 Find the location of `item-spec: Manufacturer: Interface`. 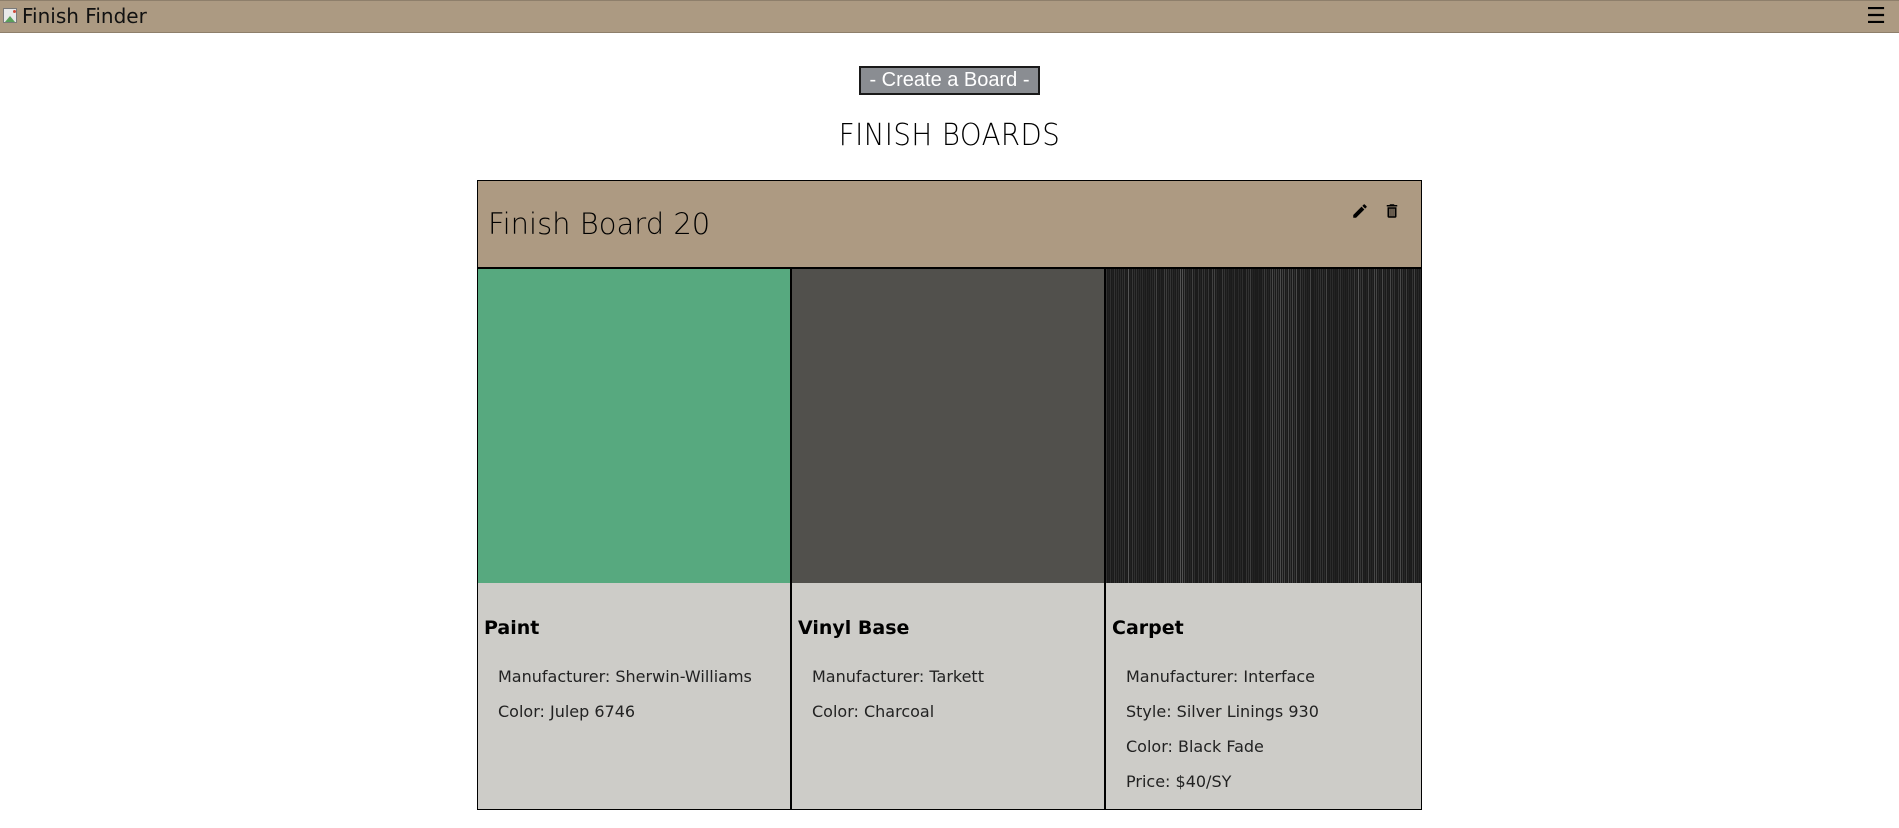

item-spec: Manufacturer: Interface is located at coordinates (1221, 676).